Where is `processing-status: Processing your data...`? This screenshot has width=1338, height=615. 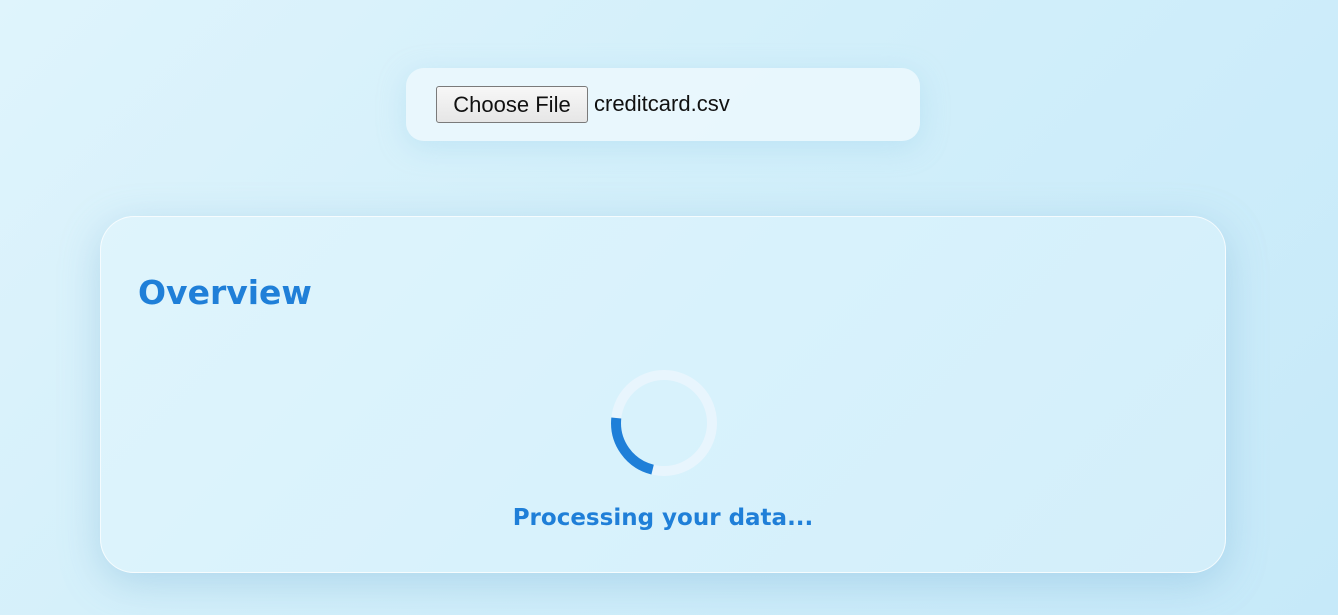
processing-status: Processing your data... is located at coordinates (663, 518).